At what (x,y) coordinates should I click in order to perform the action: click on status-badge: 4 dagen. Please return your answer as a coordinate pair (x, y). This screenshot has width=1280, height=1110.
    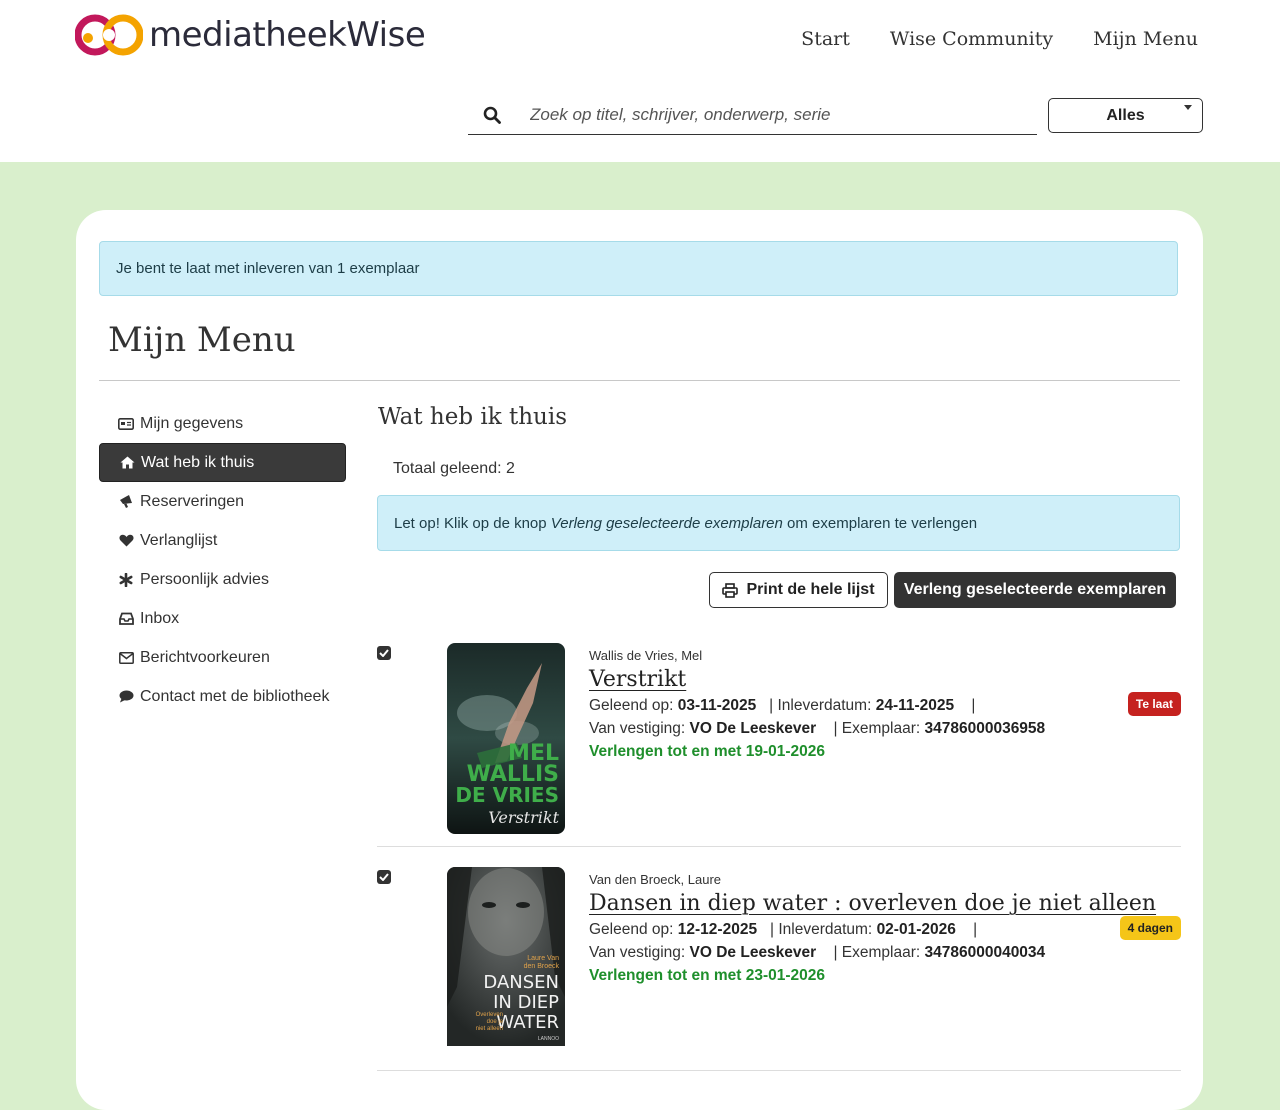
    Looking at the image, I should click on (1150, 928).